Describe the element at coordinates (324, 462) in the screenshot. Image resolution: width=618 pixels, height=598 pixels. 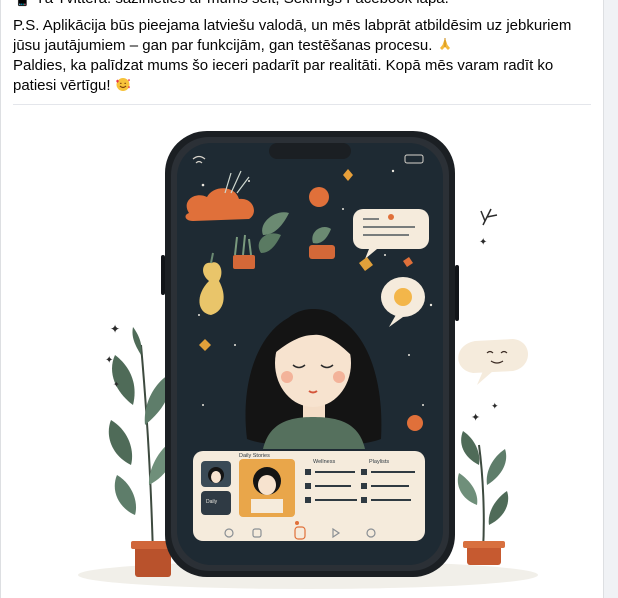
I see `panel-label-2: Wellness` at that location.